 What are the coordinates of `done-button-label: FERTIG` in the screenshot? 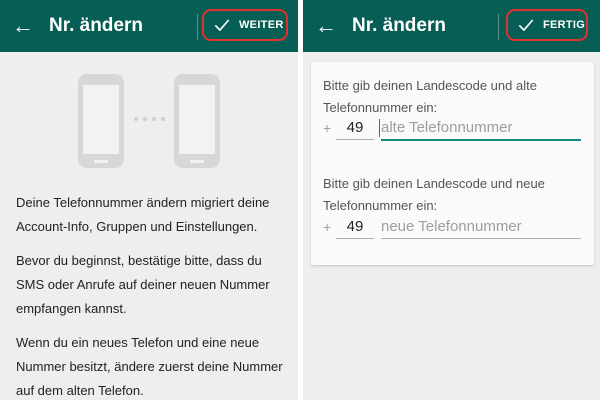 It's located at (564, 25).